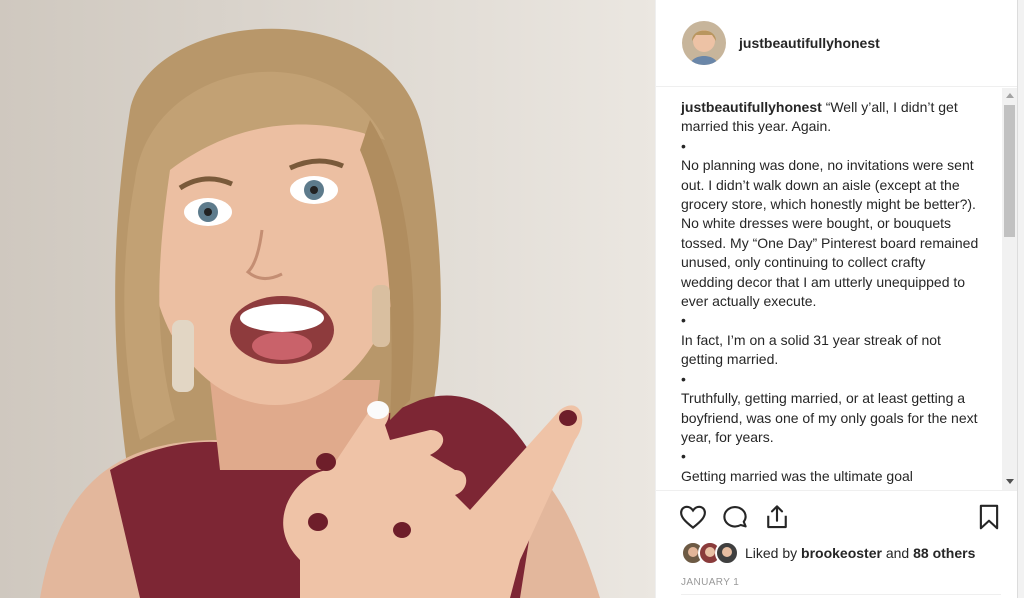  Describe the element at coordinates (778, 518) in the screenshot. I see `share-icon` at that location.